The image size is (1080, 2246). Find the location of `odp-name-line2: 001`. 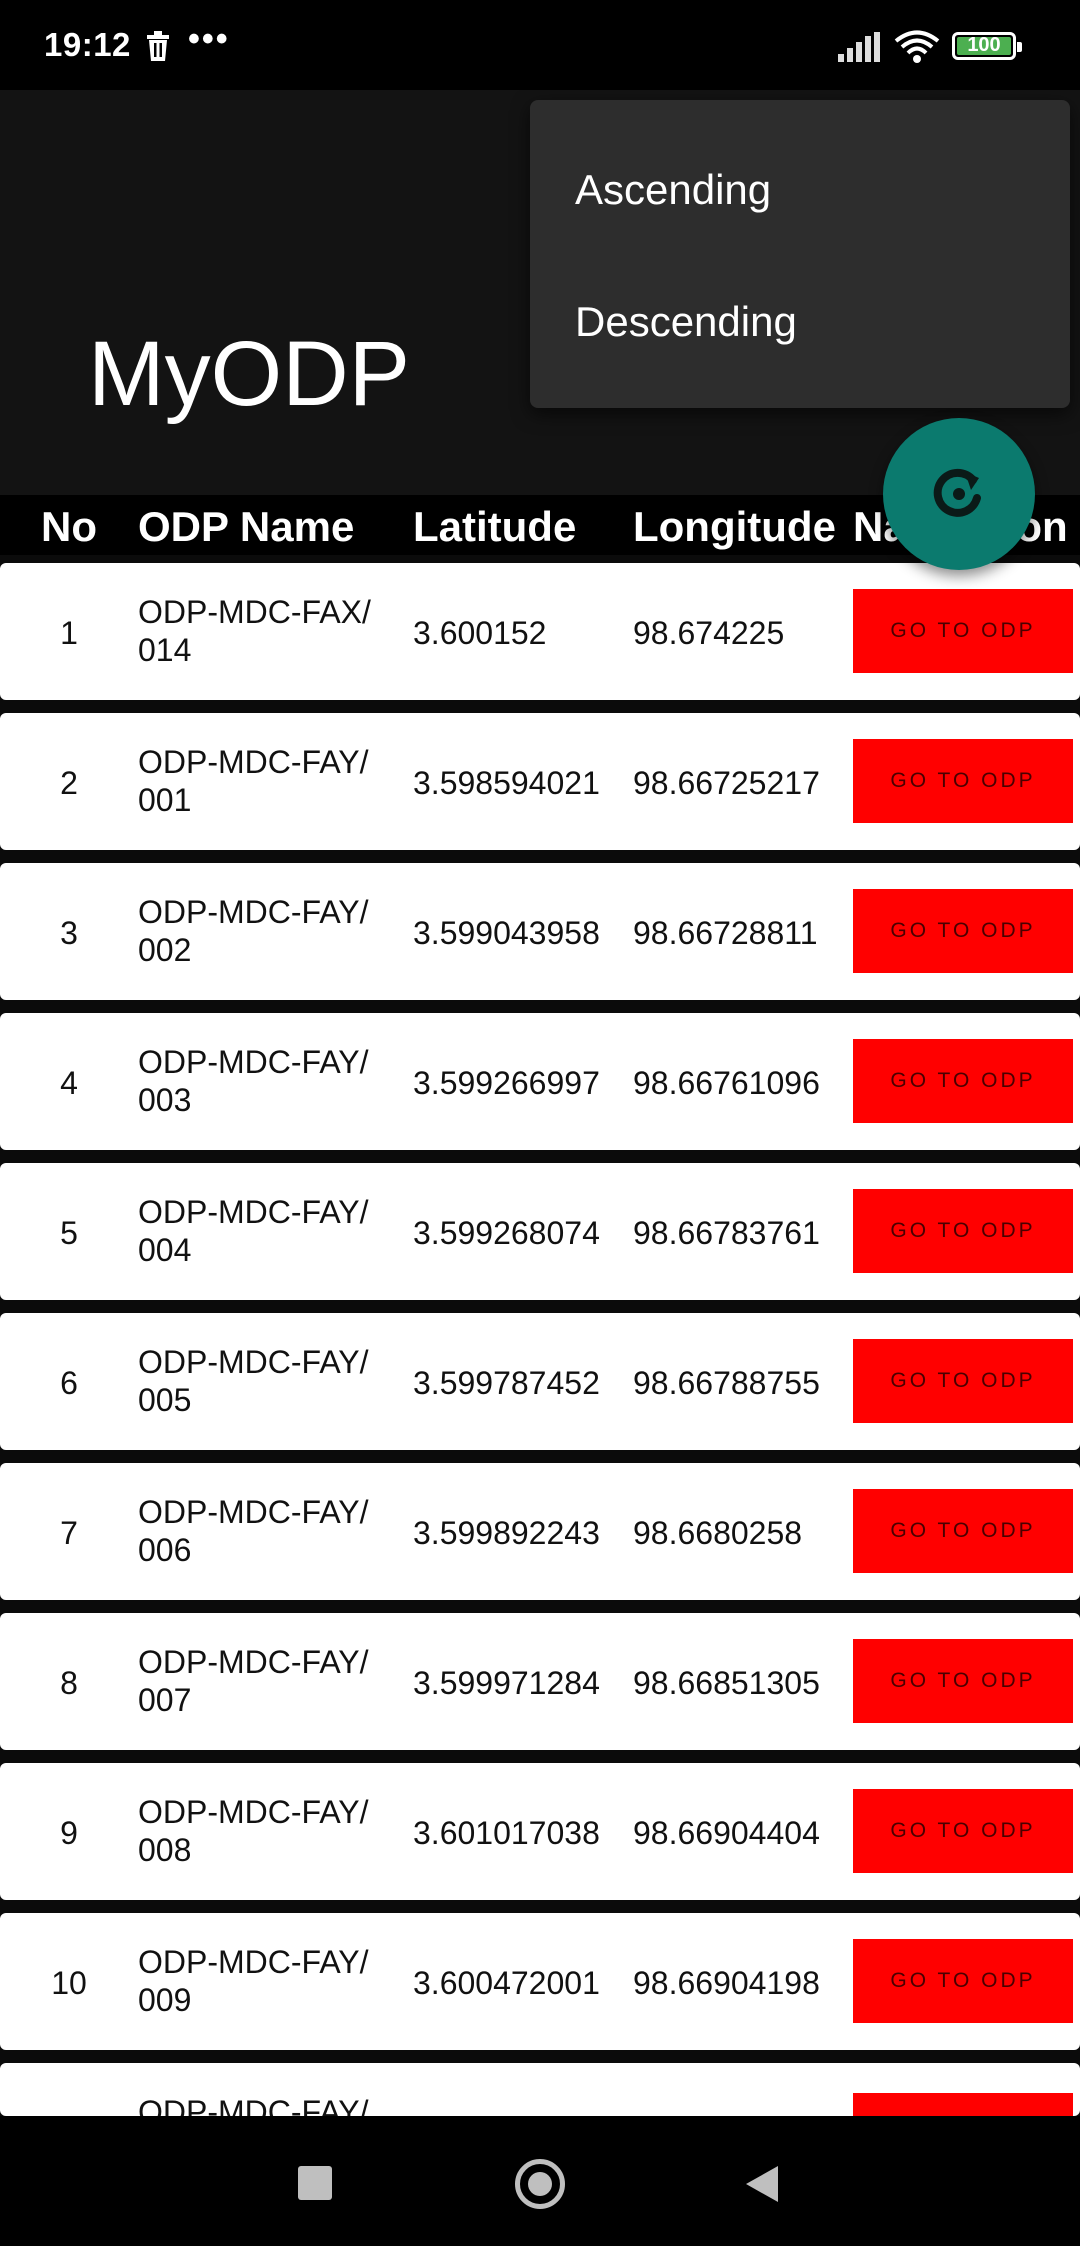

odp-name-line2: 001 is located at coordinates (165, 800).